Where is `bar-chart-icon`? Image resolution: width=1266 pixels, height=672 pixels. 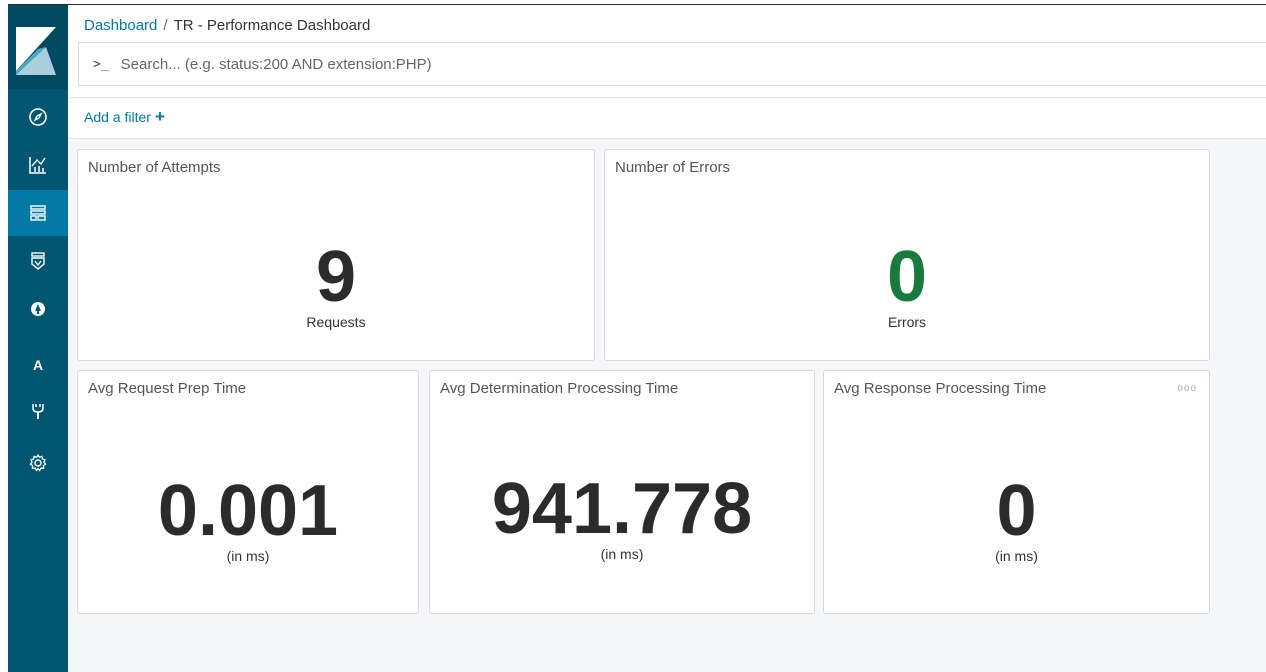
bar-chart-icon is located at coordinates (37, 165).